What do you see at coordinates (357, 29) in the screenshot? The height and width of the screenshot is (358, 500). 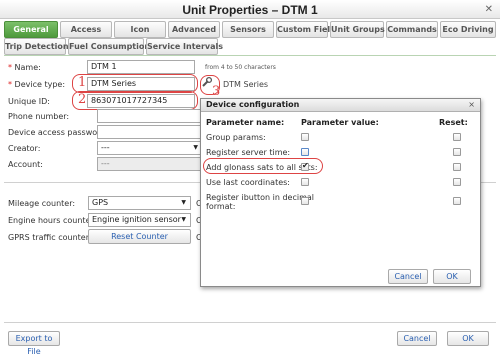 I see `tab-unit-groups: Unit Groups` at bounding box center [357, 29].